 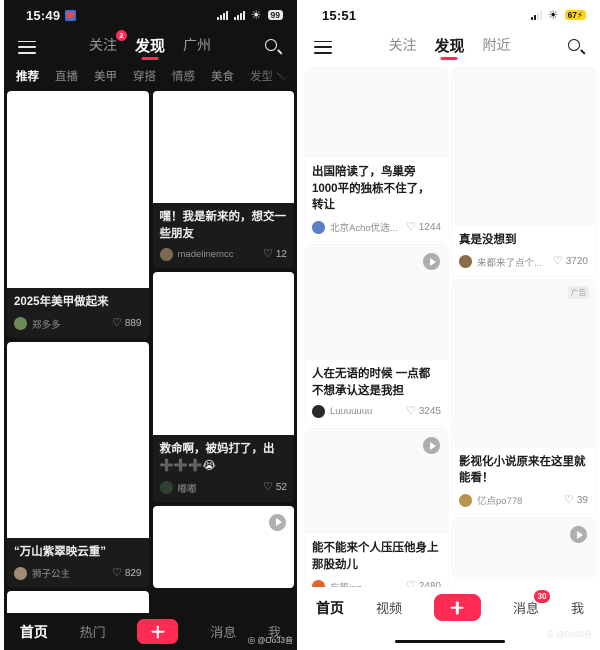 What do you see at coordinates (389, 607) in the screenshot?
I see `tab-video: 视频` at bounding box center [389, 607].